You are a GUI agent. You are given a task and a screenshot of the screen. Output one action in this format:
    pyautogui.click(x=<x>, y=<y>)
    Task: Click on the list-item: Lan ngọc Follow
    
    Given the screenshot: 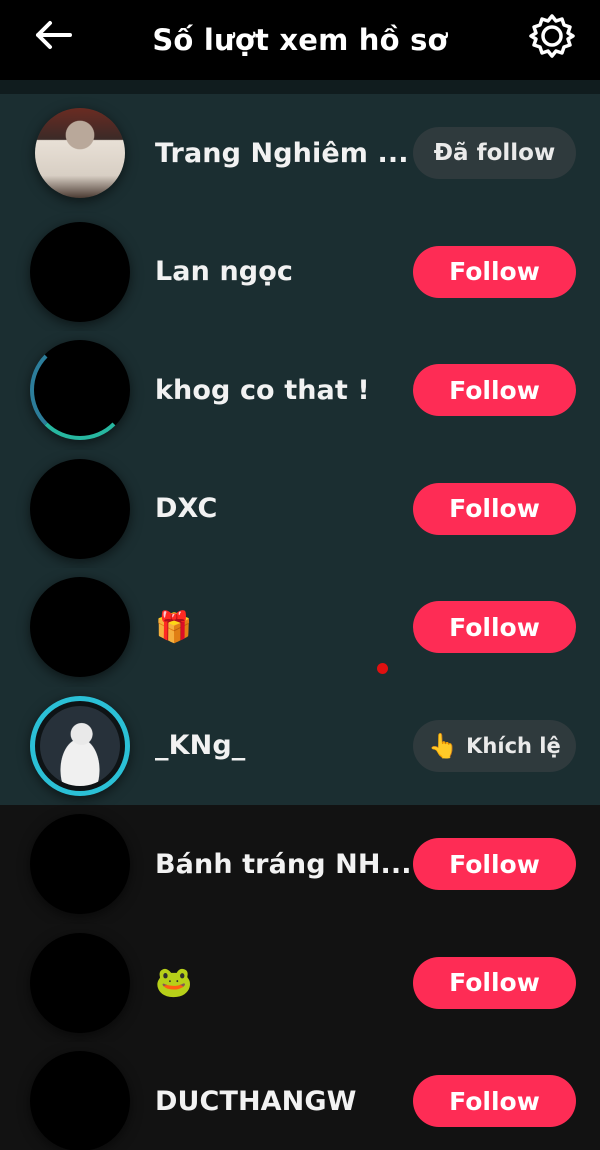 What is the action you would take?
    pyautogui.click(x=300, y=271)
    